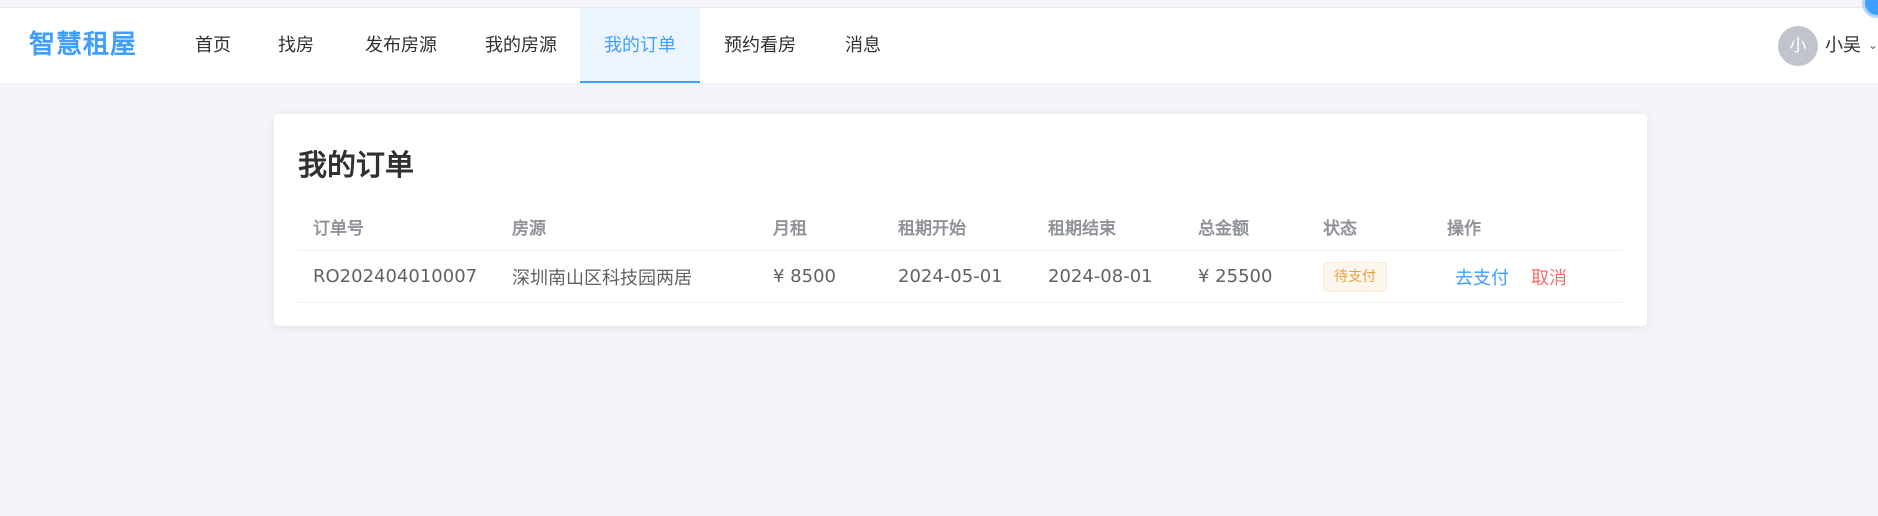 This screenshot has width=1878, height=516. Describe the element at coordinates (338, 228) in the screenshot. I see `column-header-order-no: 订单号` at that location.